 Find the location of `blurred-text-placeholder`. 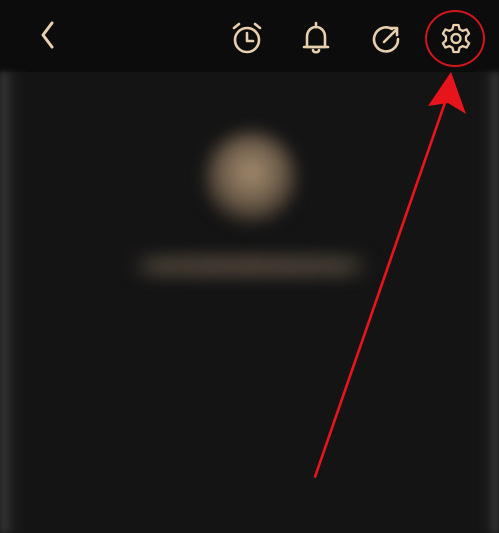

blurred-text-placeholder is located at coordinates (250, 266).